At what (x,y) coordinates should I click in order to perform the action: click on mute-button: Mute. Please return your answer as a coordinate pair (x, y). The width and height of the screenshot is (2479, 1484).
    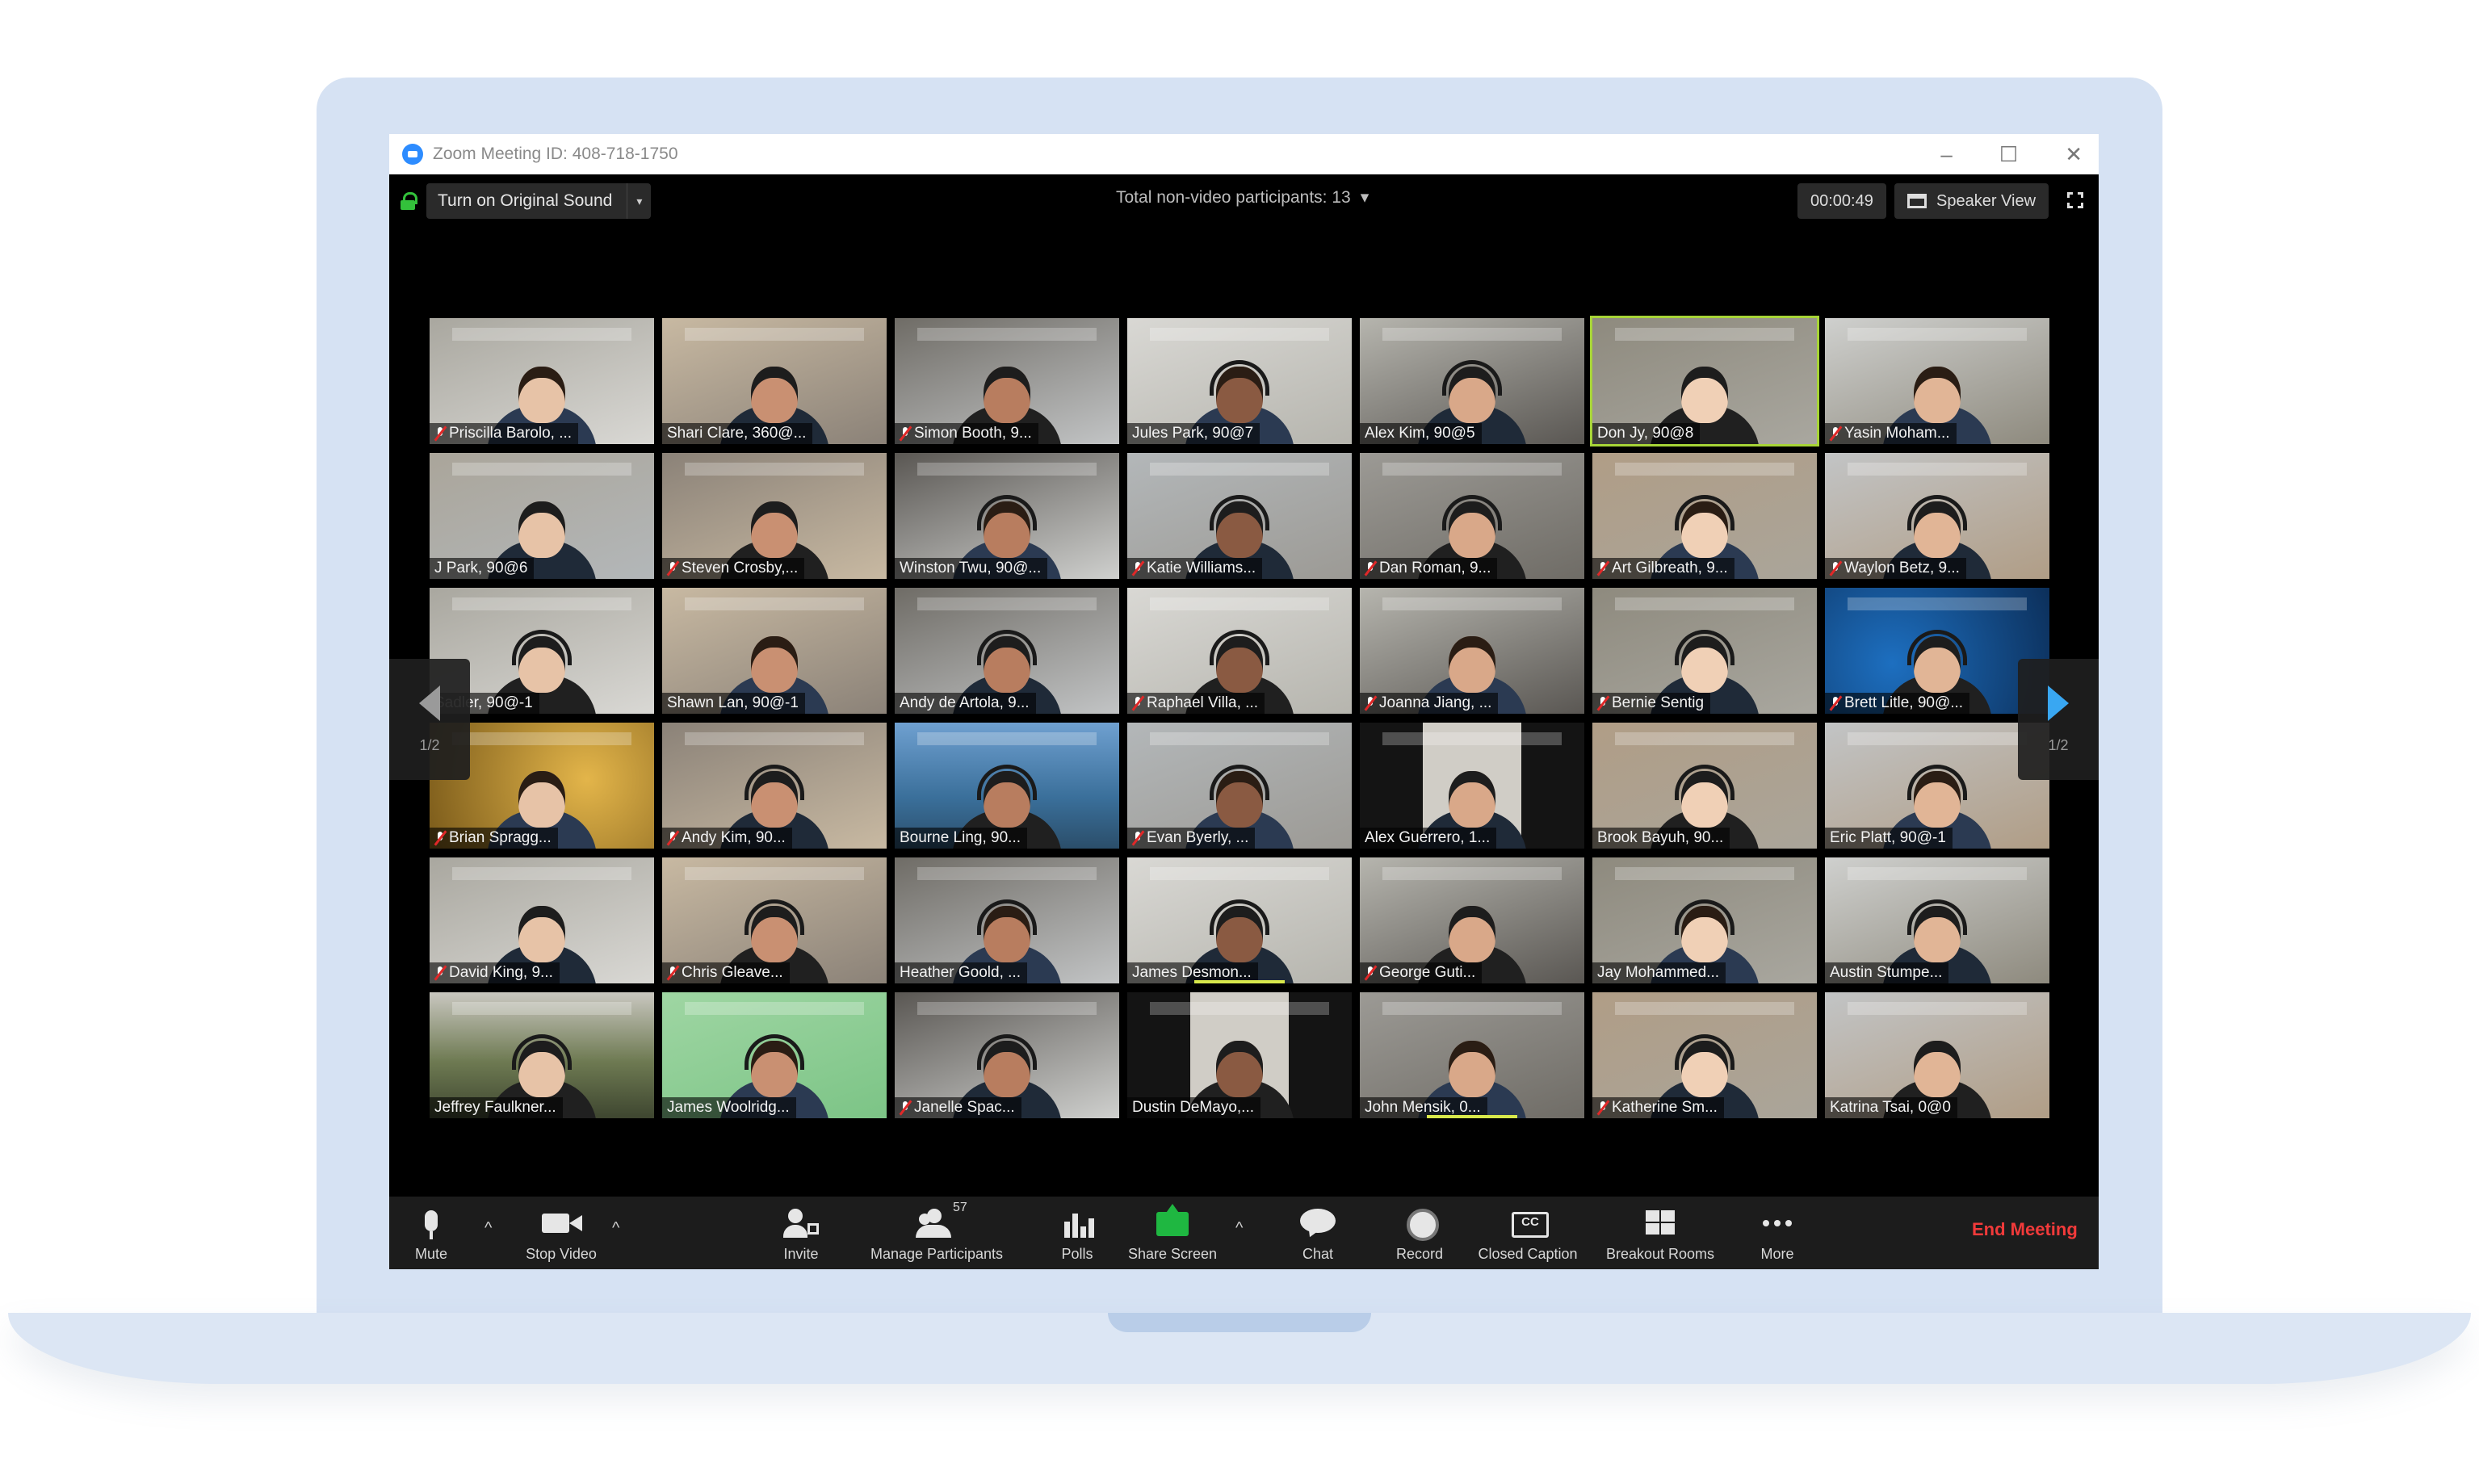
    Looking at the image, I should click on (431, 1233).